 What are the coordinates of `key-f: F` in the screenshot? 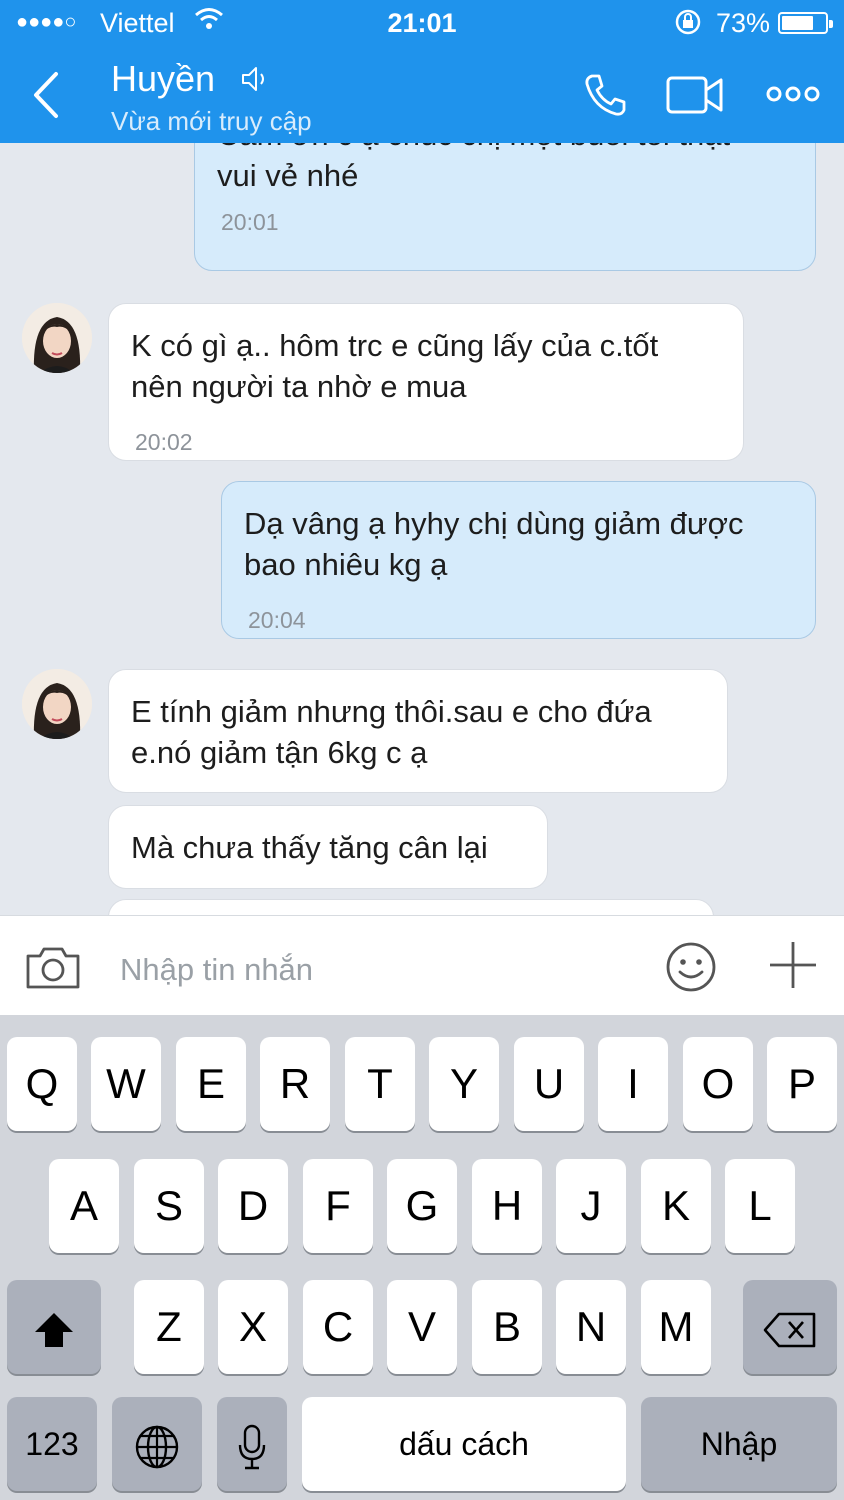 It's located at (338, 1206).